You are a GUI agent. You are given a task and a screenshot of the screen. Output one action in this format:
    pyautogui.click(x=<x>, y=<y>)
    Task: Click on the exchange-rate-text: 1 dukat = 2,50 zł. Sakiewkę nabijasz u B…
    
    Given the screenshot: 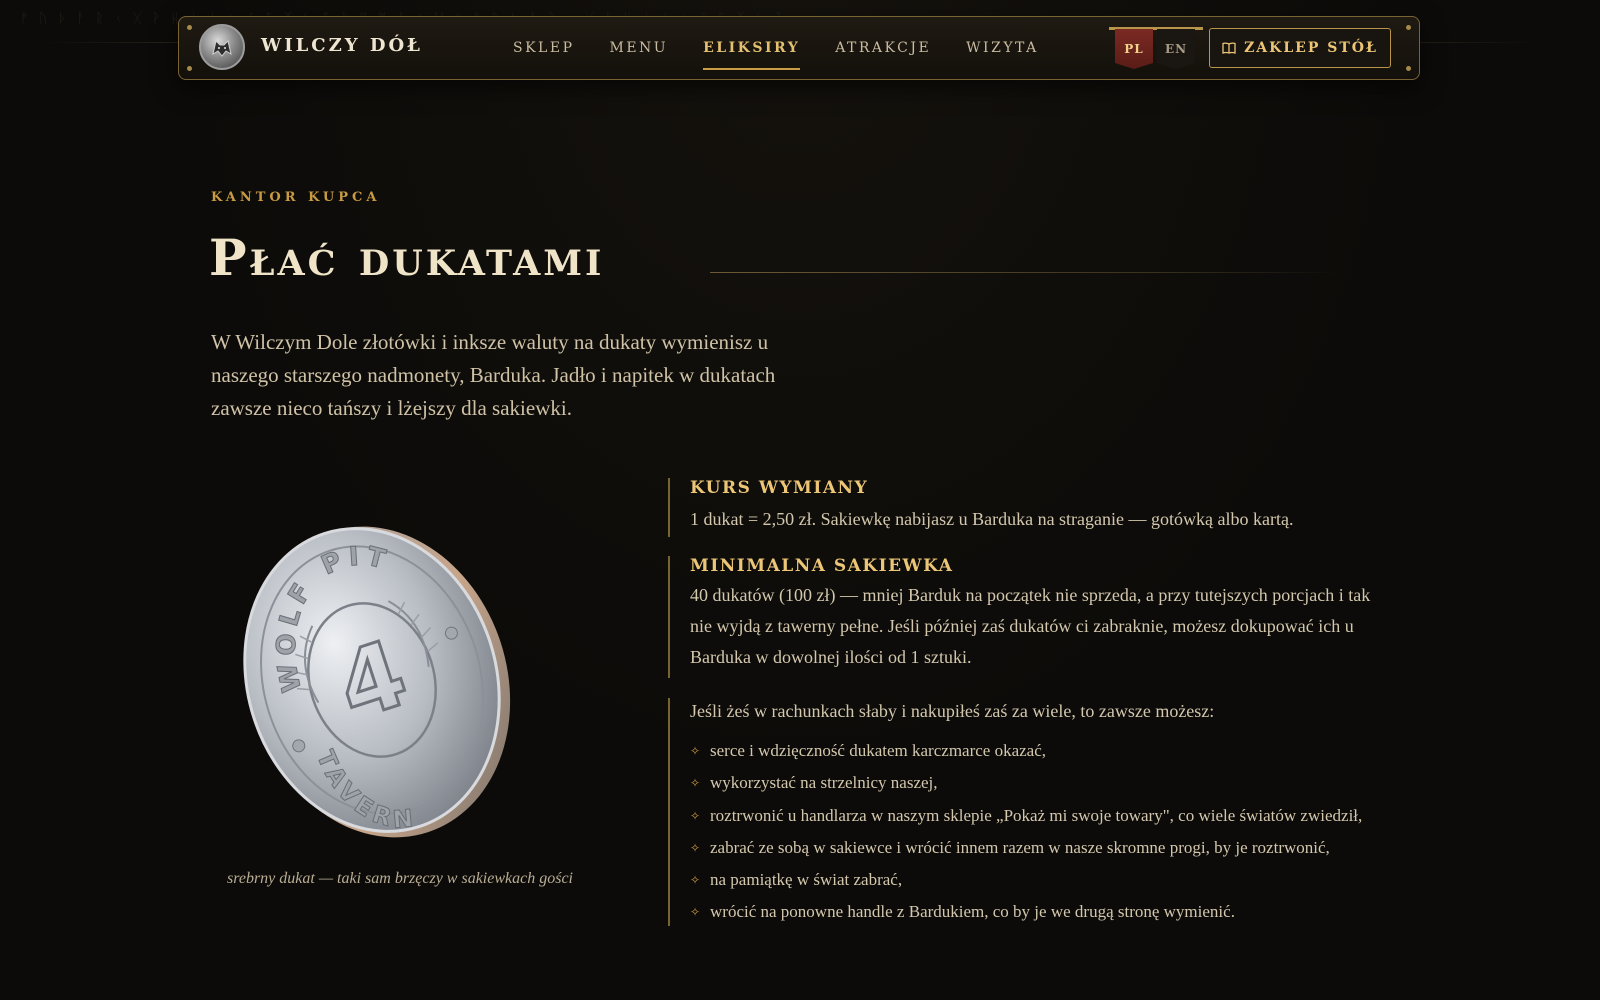 What is the action you would take?
    pyautogui.click(x=992, y=519)
    